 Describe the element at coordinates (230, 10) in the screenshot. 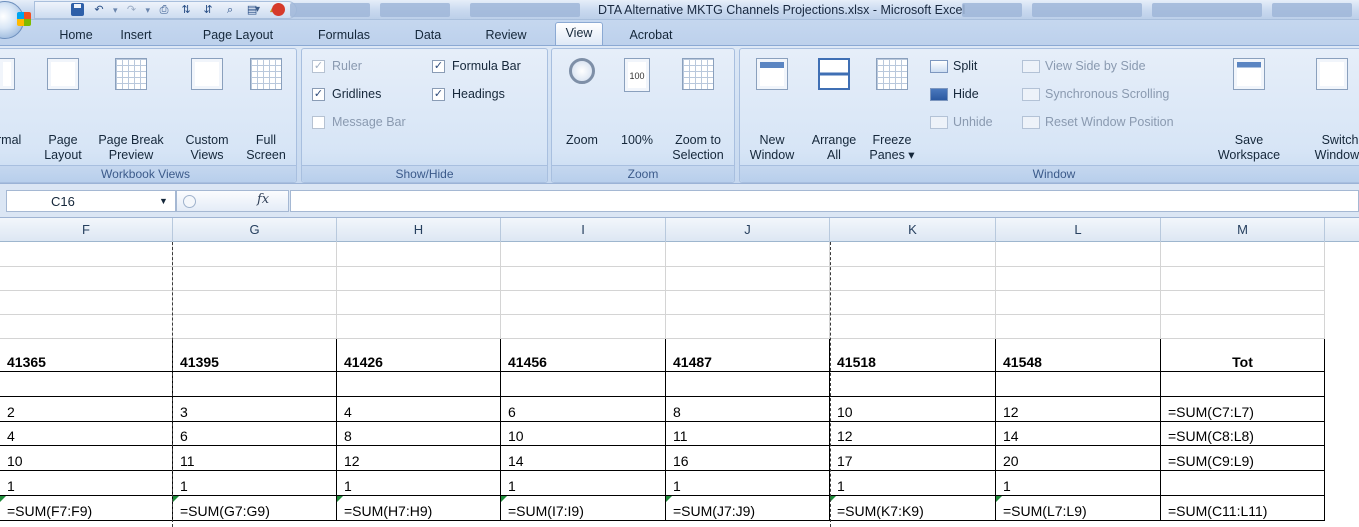

I see `print-preview-icon: ⌕` at that location.